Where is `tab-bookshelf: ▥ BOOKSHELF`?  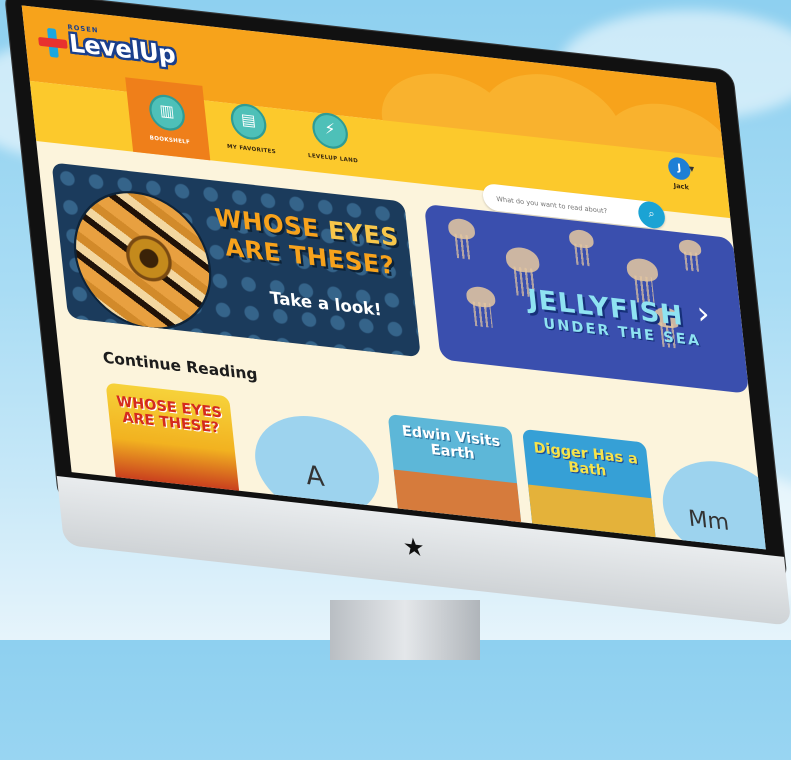
tab-bookshelf: ▥ BOOKSHELF is located at coordinates (168, 119).